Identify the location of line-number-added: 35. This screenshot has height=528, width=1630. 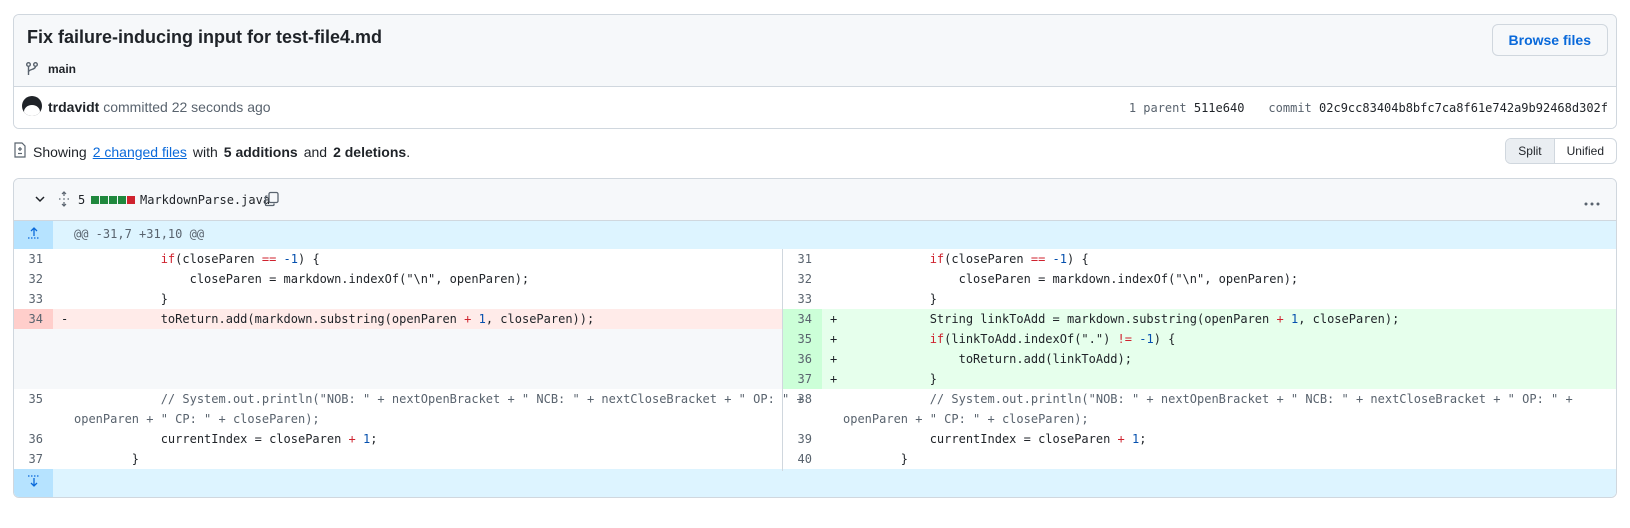
(802, 339).